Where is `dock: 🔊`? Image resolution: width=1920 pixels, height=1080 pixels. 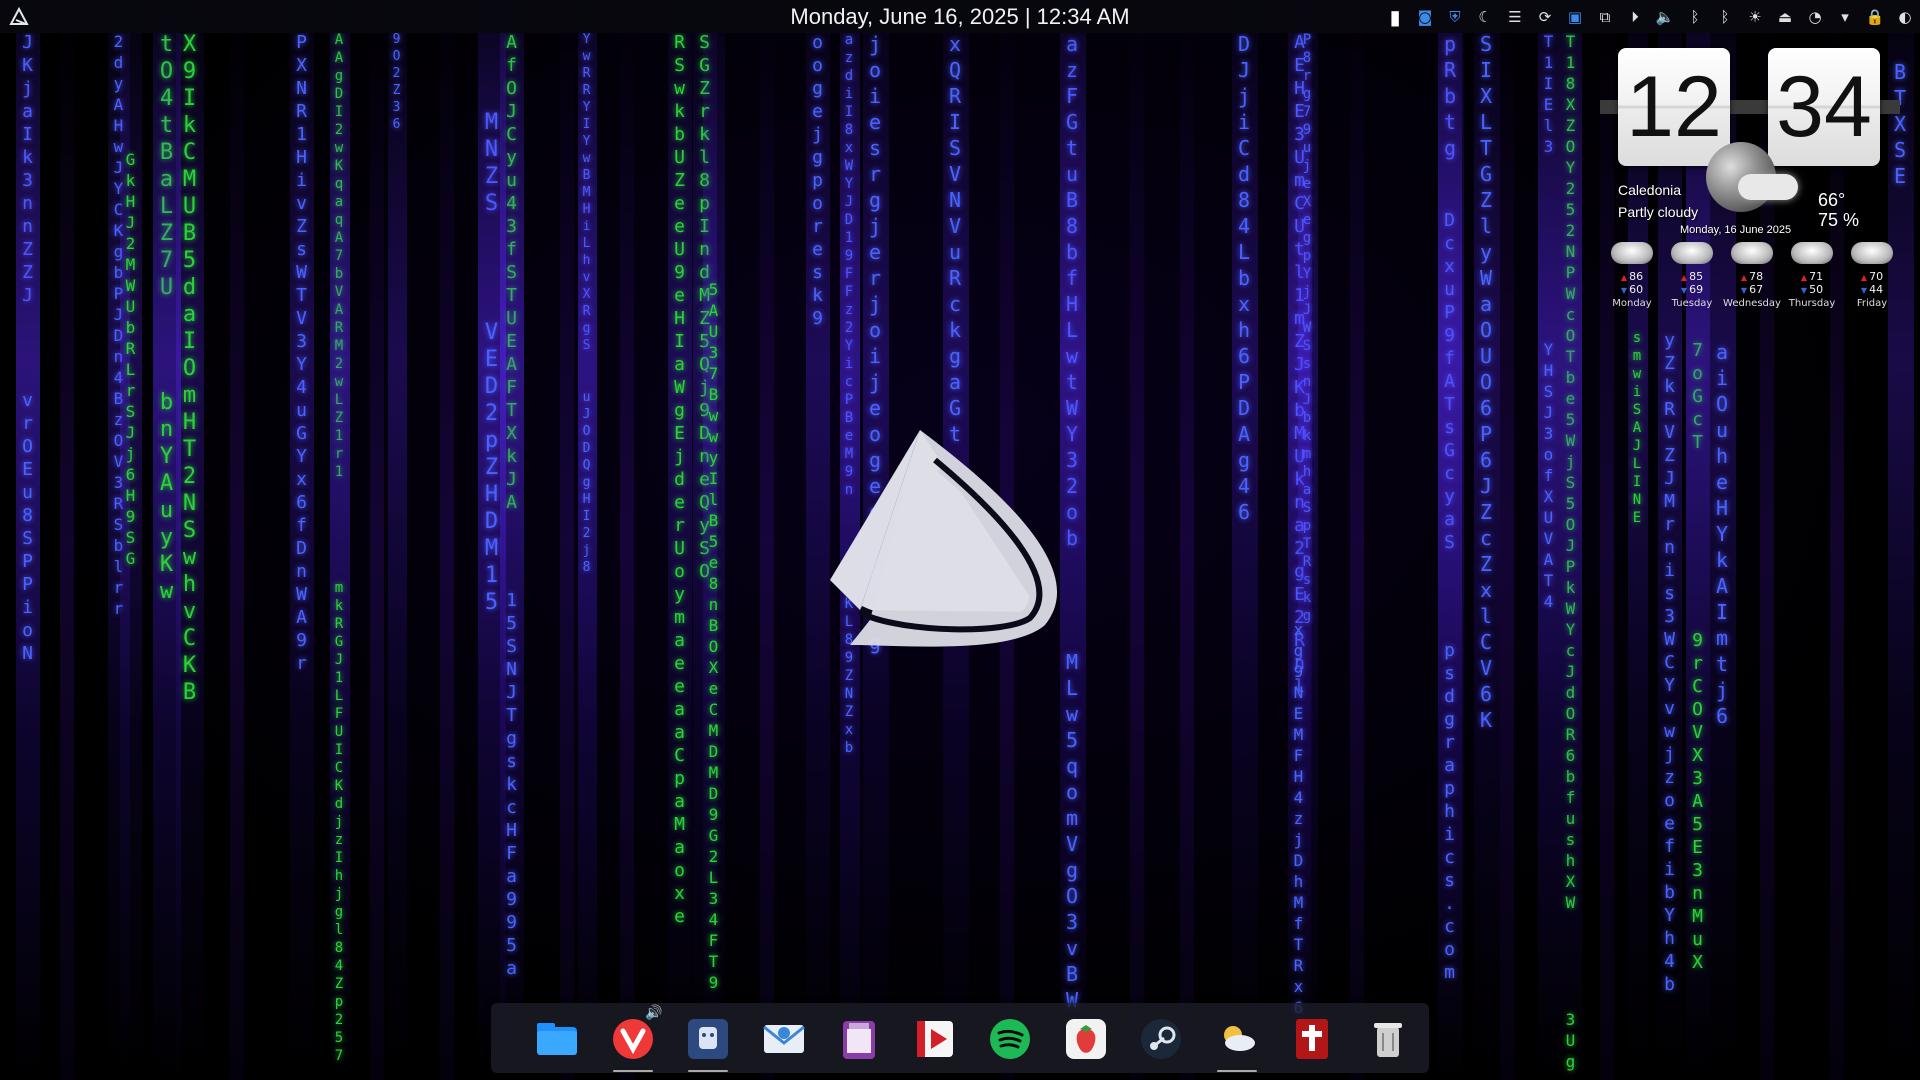
dock: 🔊 is located at coordinates (960, 1038).